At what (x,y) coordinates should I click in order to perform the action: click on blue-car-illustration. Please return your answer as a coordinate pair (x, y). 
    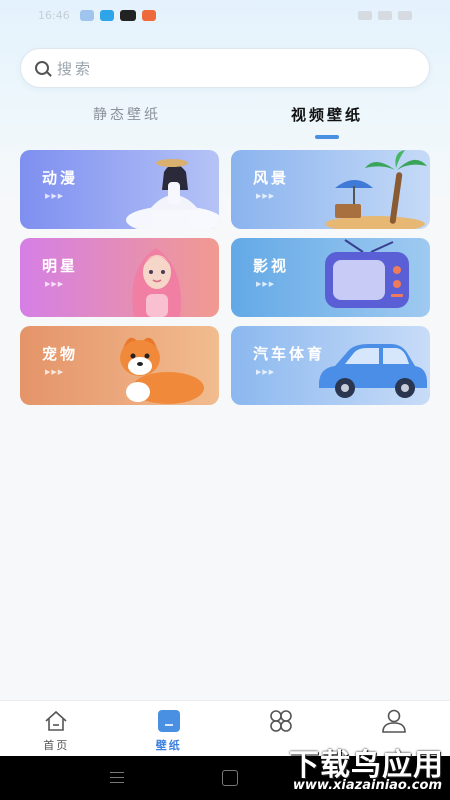
    Looking at the image, I should click on (373, 371).